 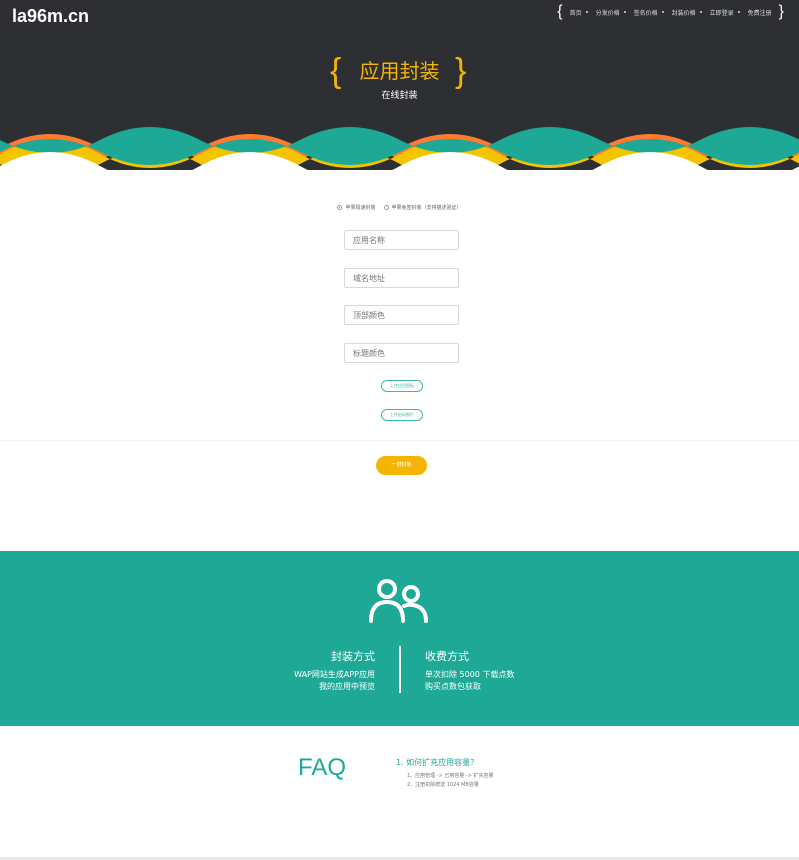 What do you see at coordinates (353, 656) in the screenshot?
I see `package-method-title: 封装方式` at bounding box center [353, 656].